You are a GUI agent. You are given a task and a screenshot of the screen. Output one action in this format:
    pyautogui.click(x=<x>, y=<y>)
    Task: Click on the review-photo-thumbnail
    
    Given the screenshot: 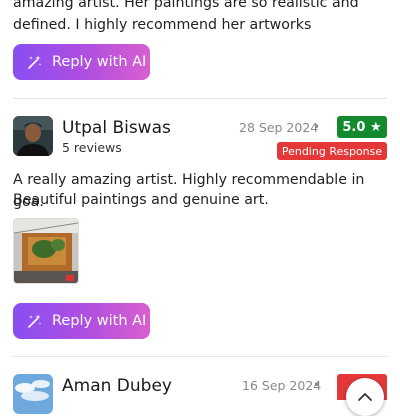 What is the action you would take?
    pyautogui.click(x=46, y=251)
    